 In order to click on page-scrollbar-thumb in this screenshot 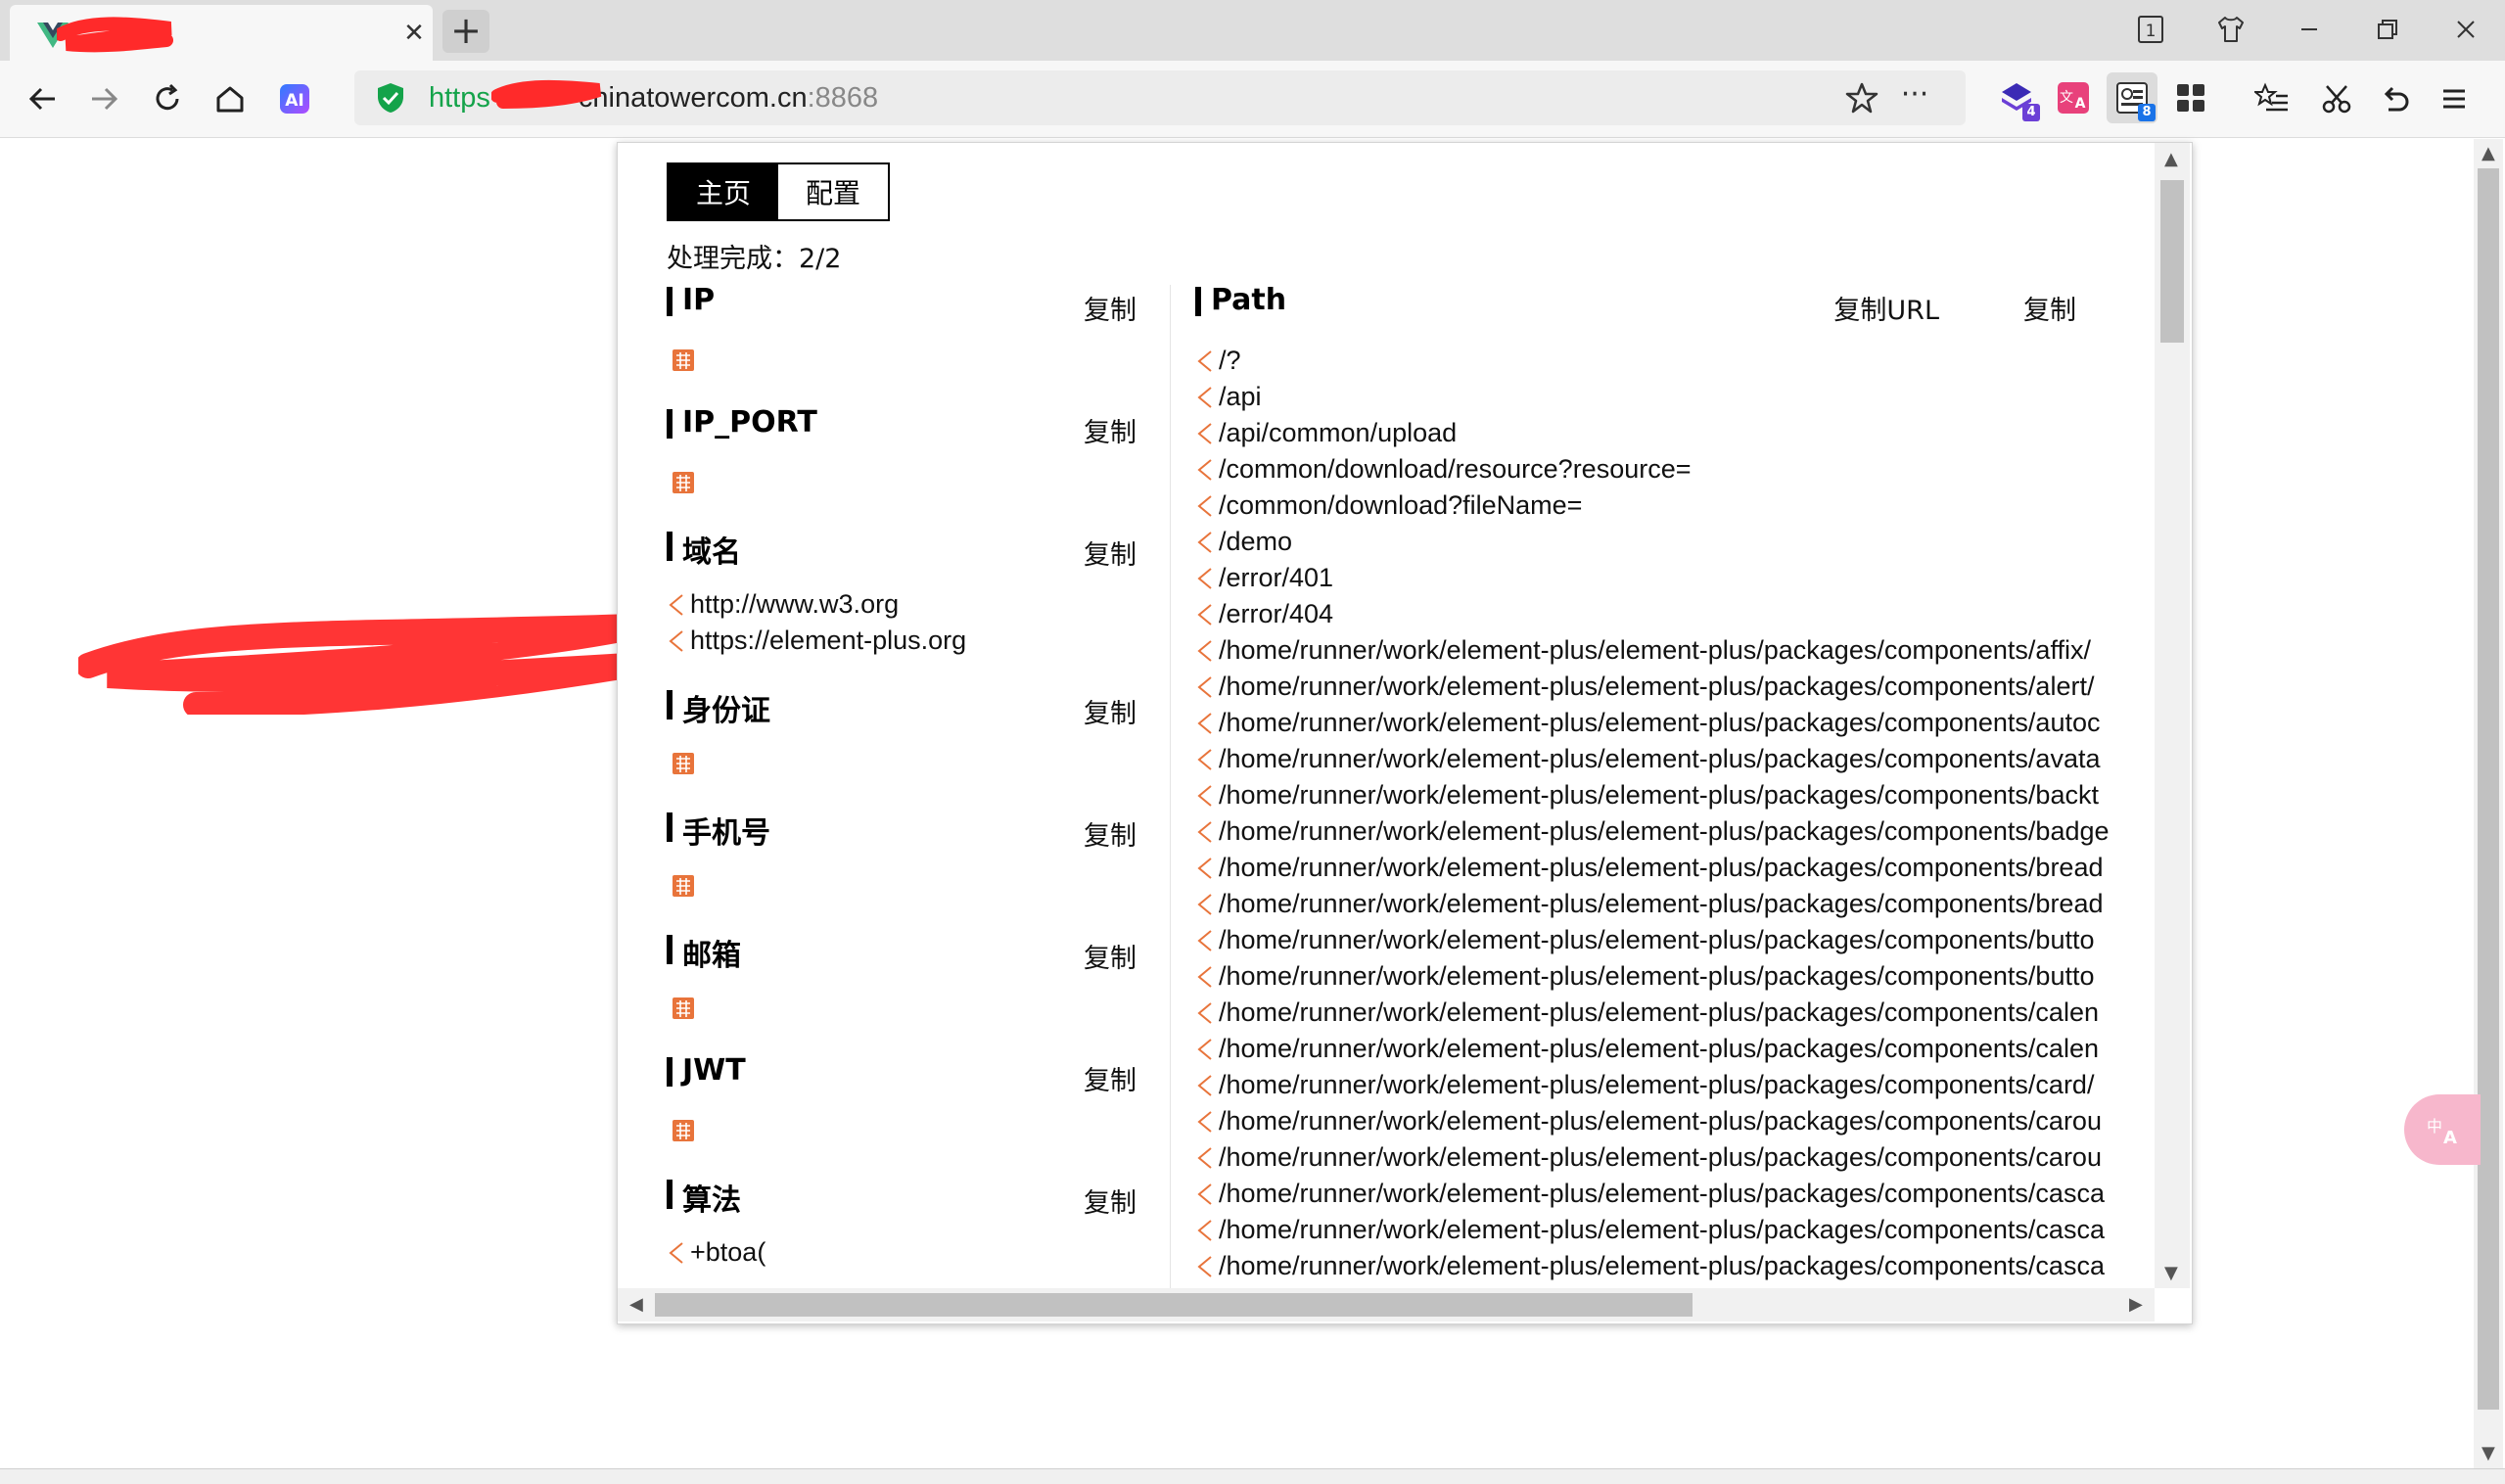, I will do `click(2488, 789)`.